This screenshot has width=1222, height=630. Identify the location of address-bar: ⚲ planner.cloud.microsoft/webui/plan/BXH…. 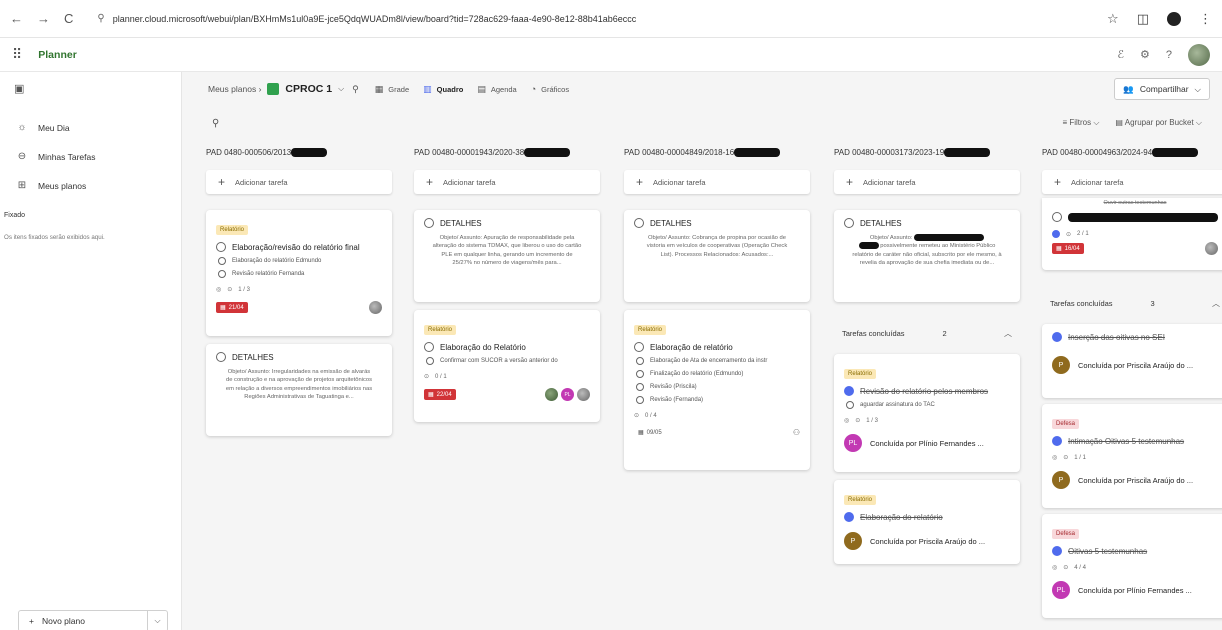
(366, 19).